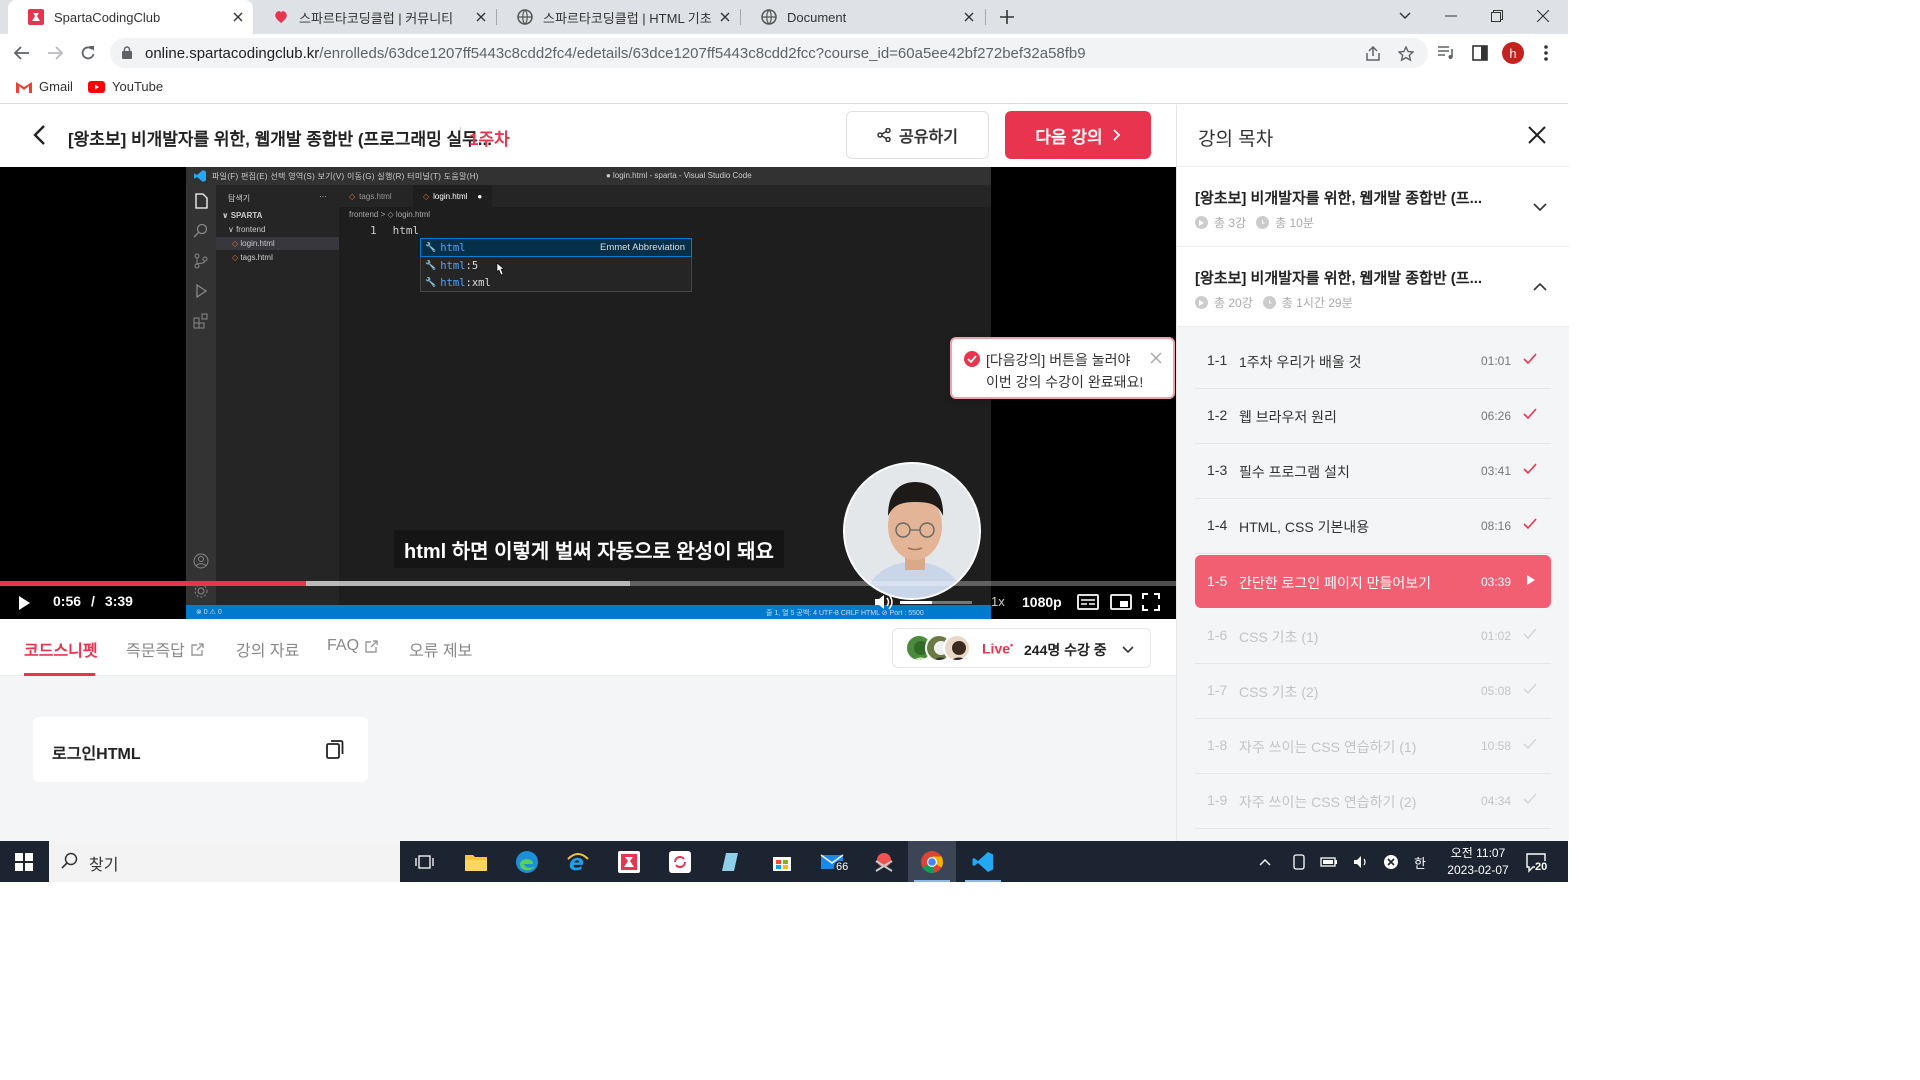  I want to click on lesson-item: 1-6 CSS 기초 (1) 01:02, so click(1373, 636).